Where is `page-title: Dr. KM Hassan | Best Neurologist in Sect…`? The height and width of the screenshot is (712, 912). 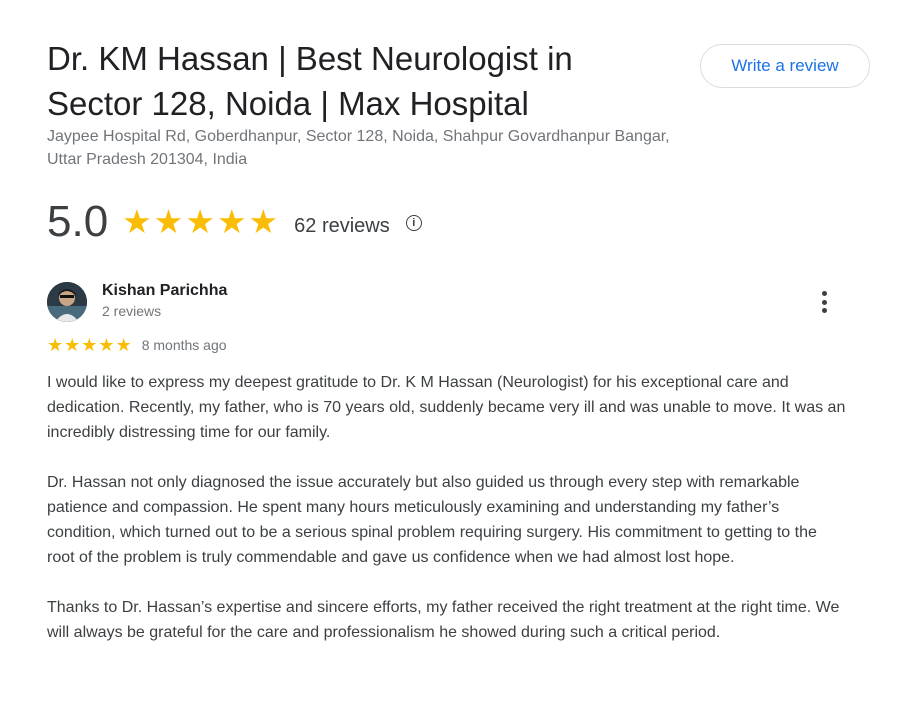 page-title: Dr. KM Hassan | Best Neurologist in Sect… is located at coordinates (310, 81).